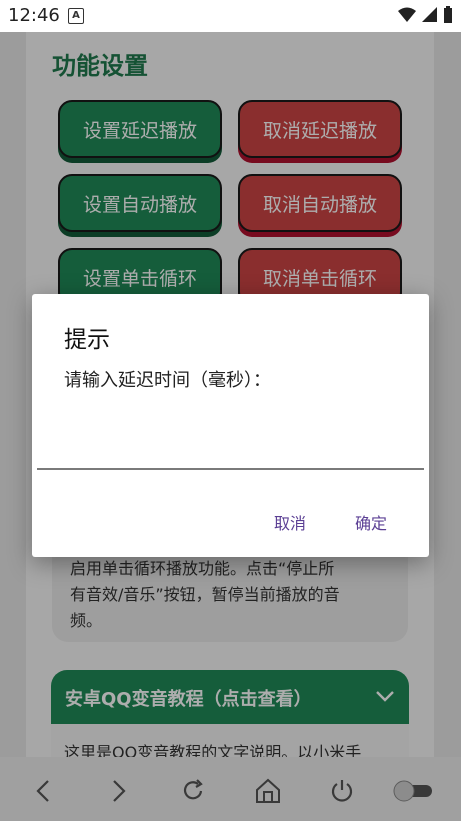  I want to click on dialog-confirm-button: 确定, so click(371, 522).